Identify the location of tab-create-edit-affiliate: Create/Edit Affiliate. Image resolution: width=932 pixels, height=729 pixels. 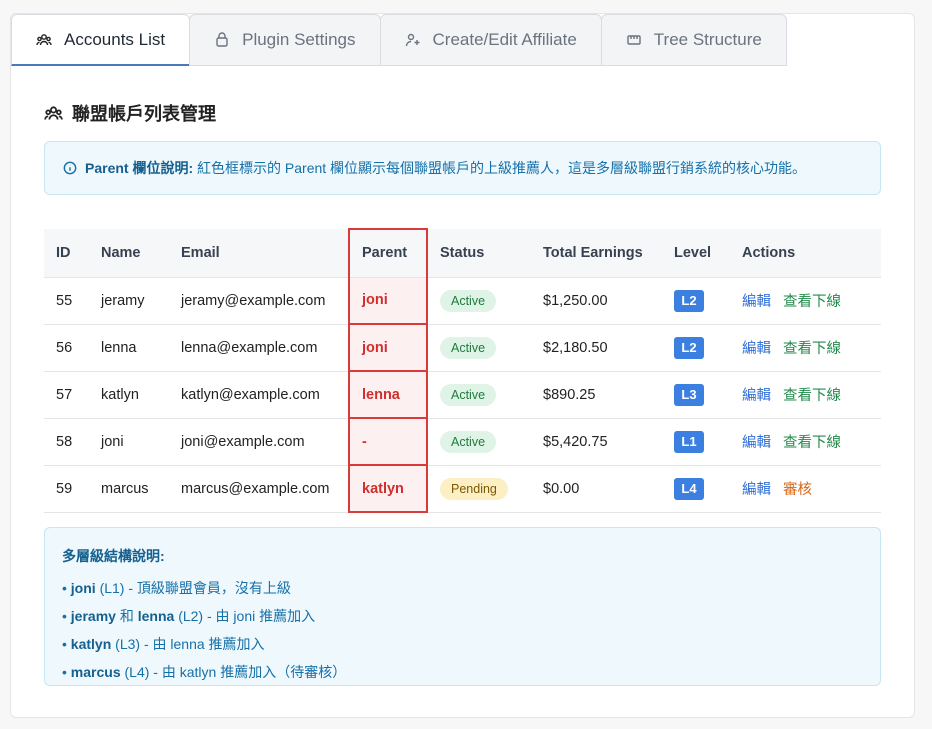
(490, 40).